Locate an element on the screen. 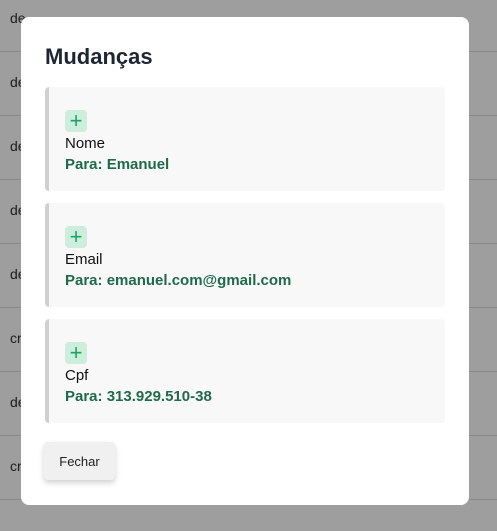 This screenshot has height=531, width=497. change-new-value: Para: 313.929.510-38 is located at coordinates (138, 396).